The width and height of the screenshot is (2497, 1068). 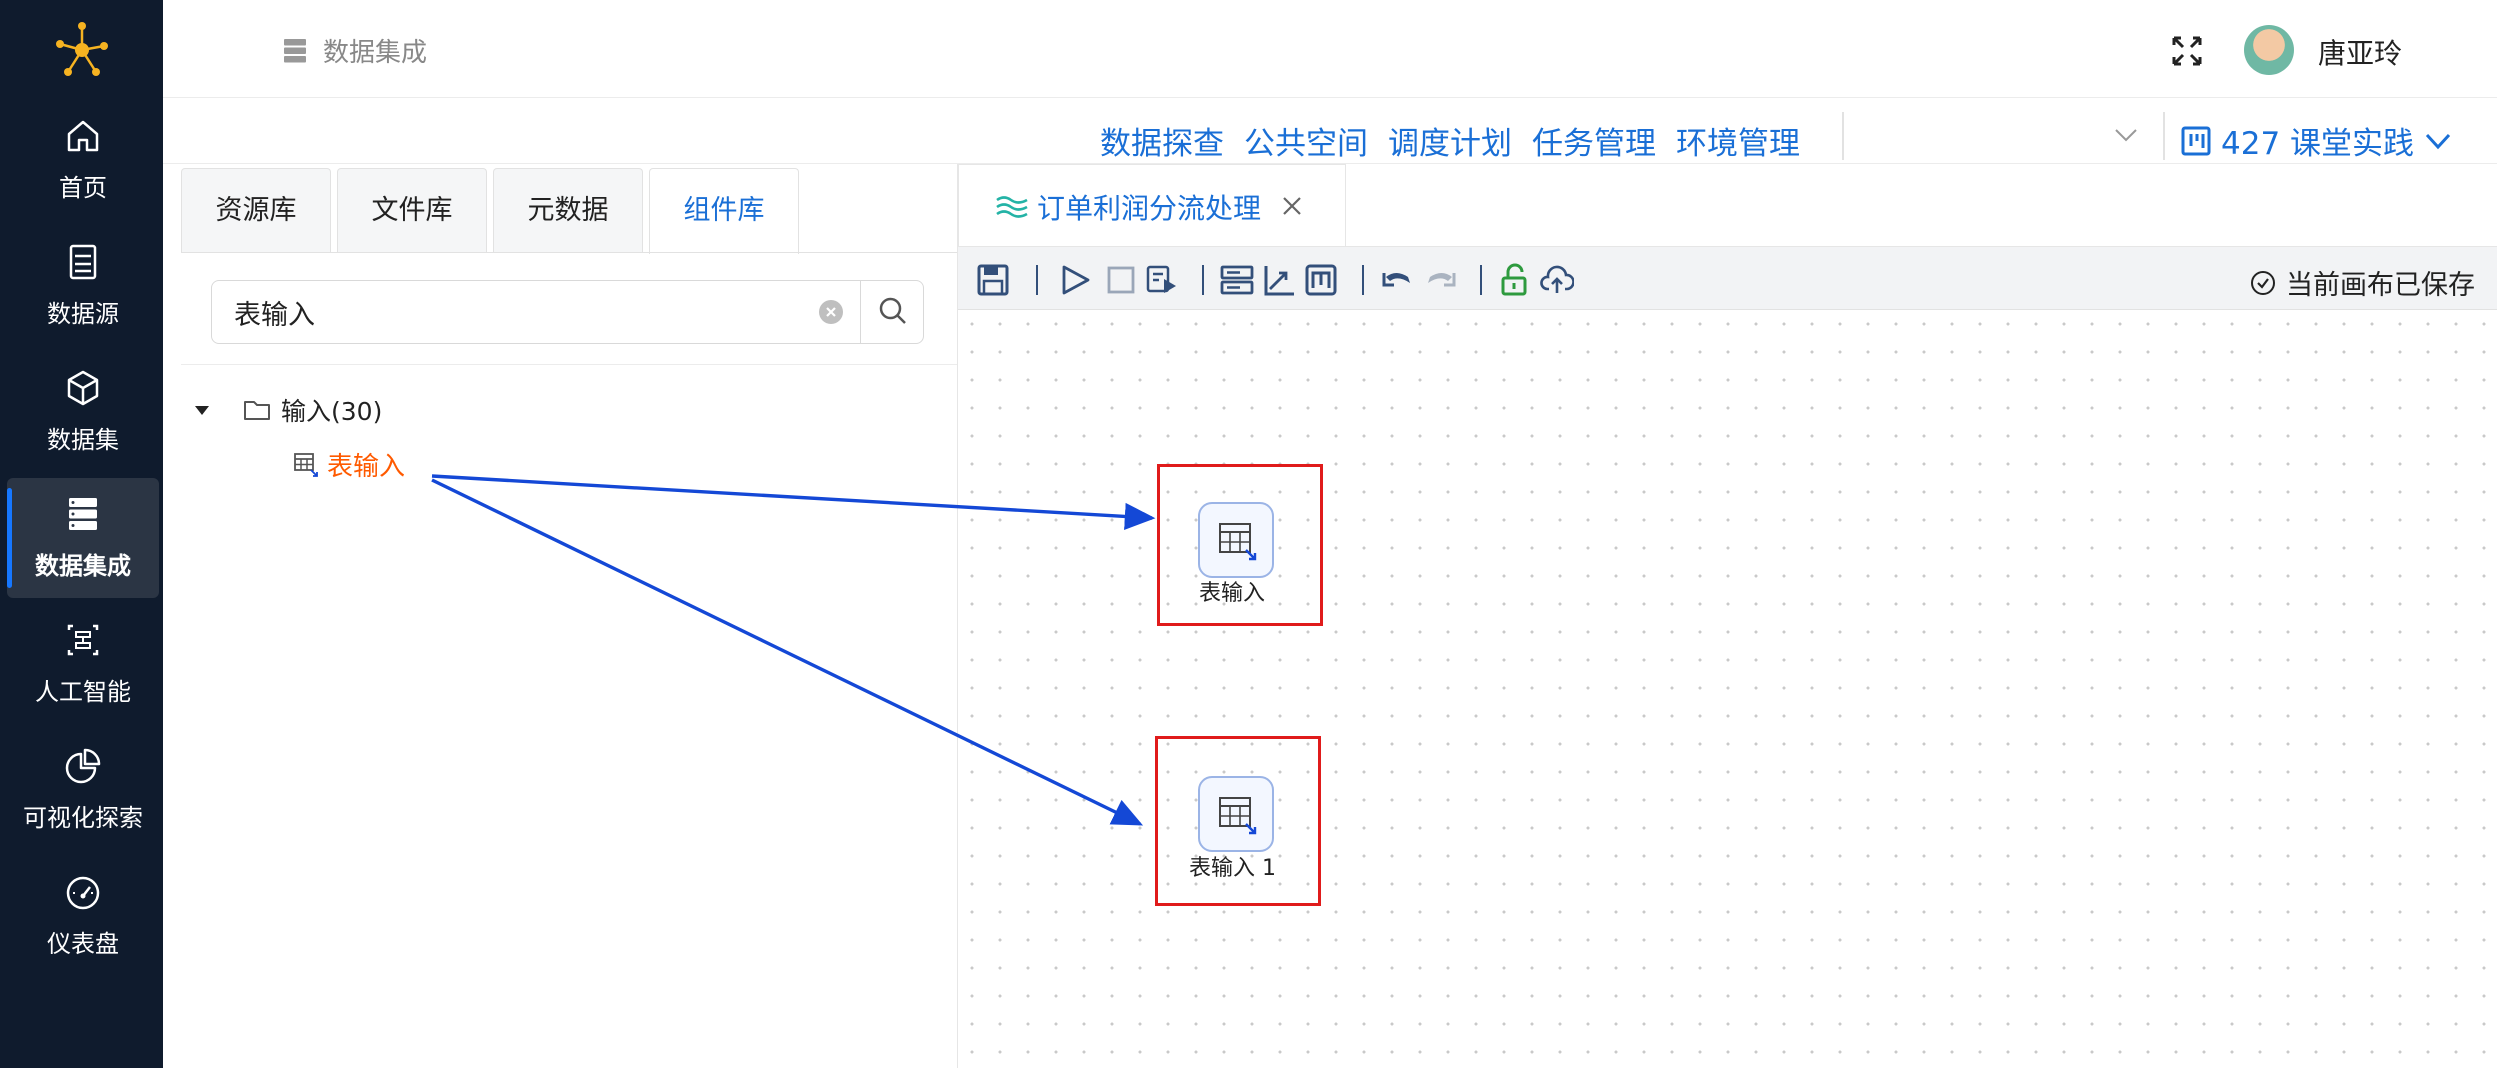 I want to click on sidebar-item-datasource: 数据源, so click(x=83, y=286).